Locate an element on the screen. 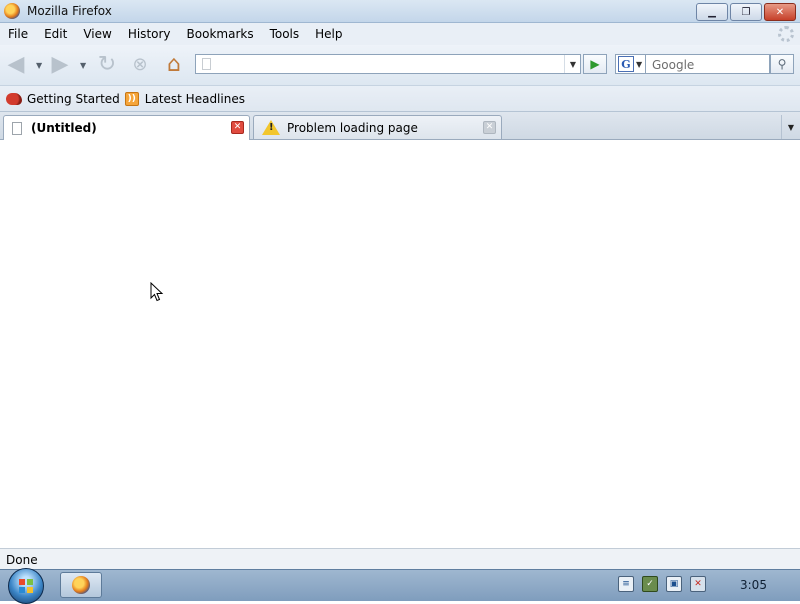  search-engine-selector: G ▼ is located at coordinates (630, 64).